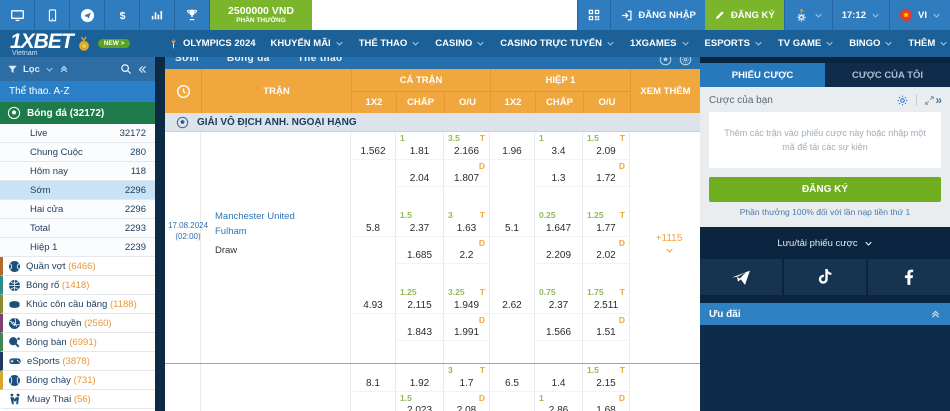 The image size is (950, 411). Describe the element at coordinates (432, 122) in the screenshot. I see `league-row: GIẢI VÔ ĐỊCH ANH. NGOẠI HẠNG` at that location.